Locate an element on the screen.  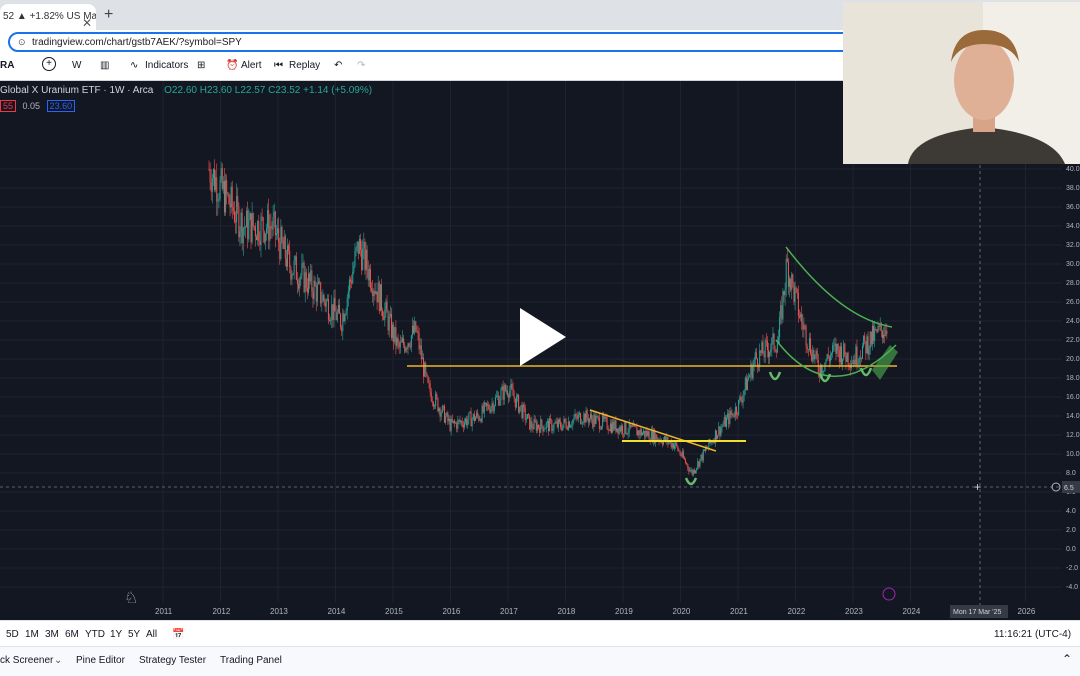
replay-icon: ⏮ is located at coordinates (278, 65).